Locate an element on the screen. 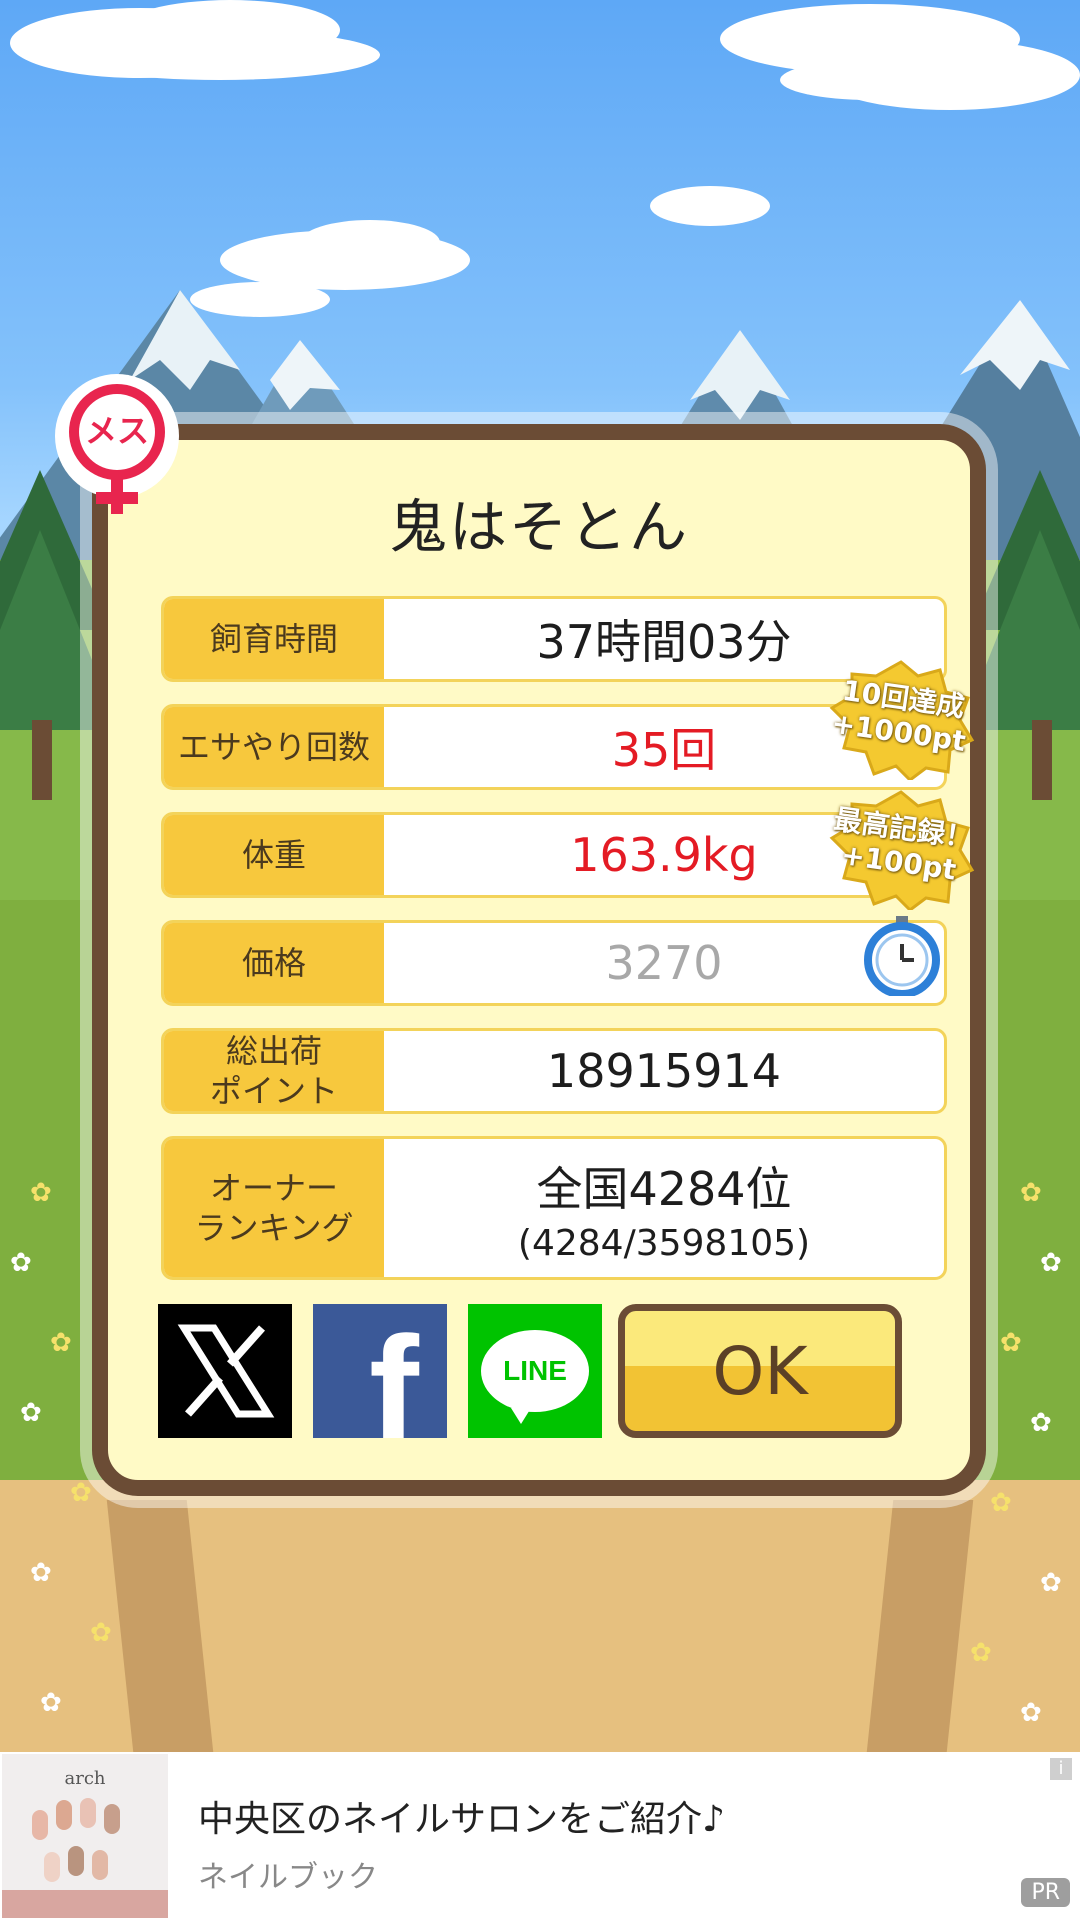 The height and width of the screenshot is (1920, 1080). ad-image: arch is located at coordinates (85, 1836).